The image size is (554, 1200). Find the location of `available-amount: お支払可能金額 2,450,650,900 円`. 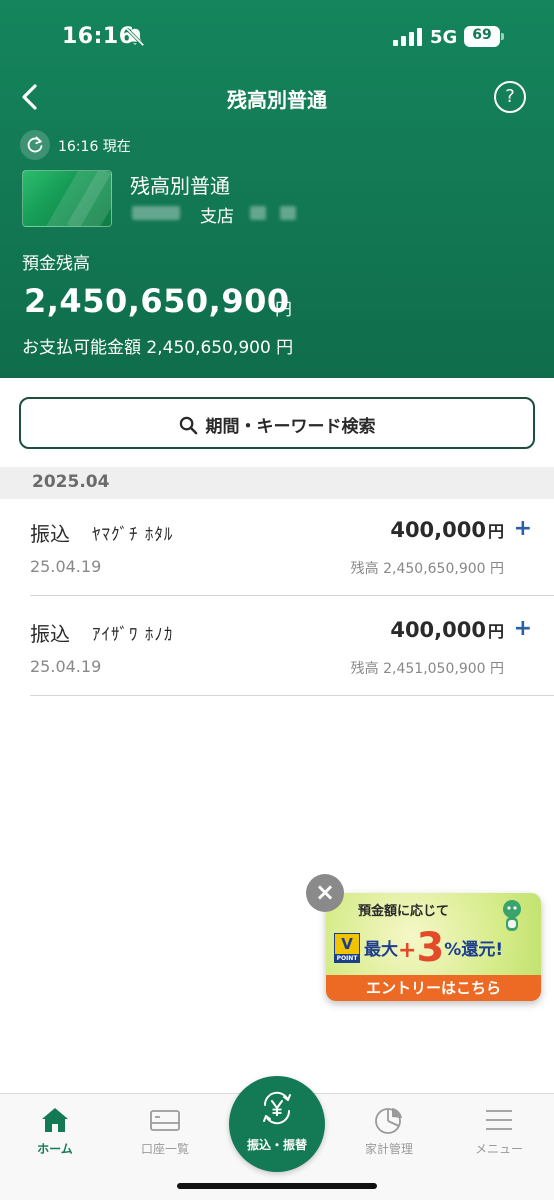

available-amount: お支払可能金額 2,450,650,900 円 is located at coordinates (158, 348).